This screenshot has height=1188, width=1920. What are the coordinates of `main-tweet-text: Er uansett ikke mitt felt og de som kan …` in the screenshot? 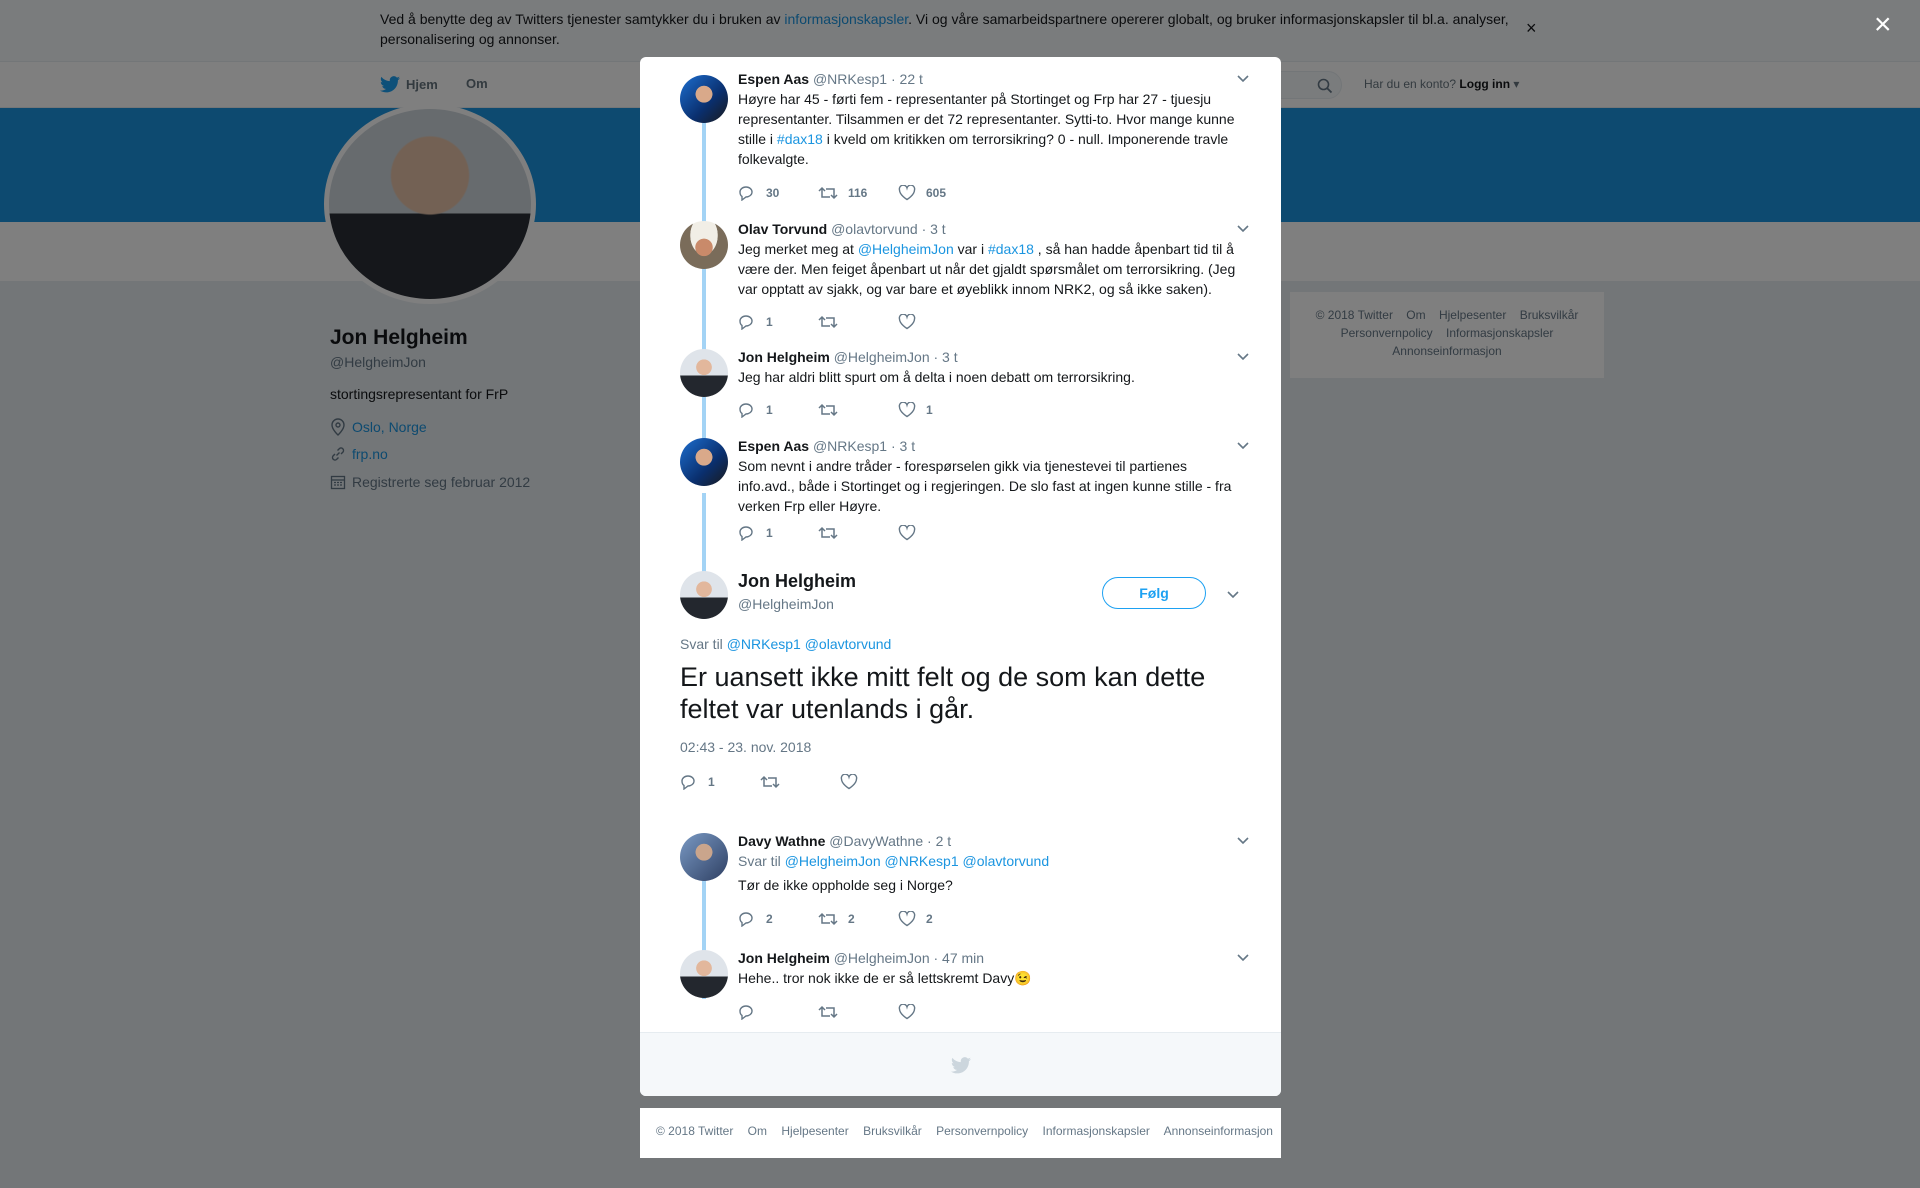 It's located at (943, 693).